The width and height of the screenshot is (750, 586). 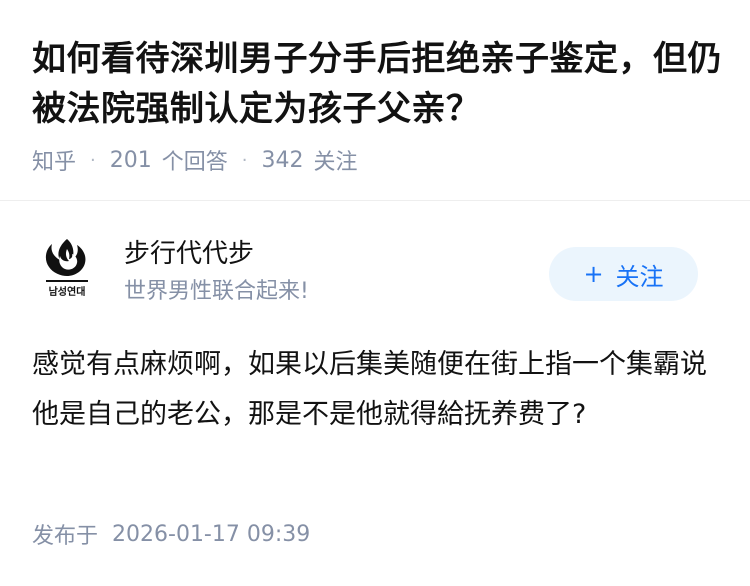 I want to click on source-label: 知乎, so click(x=54, y=160).